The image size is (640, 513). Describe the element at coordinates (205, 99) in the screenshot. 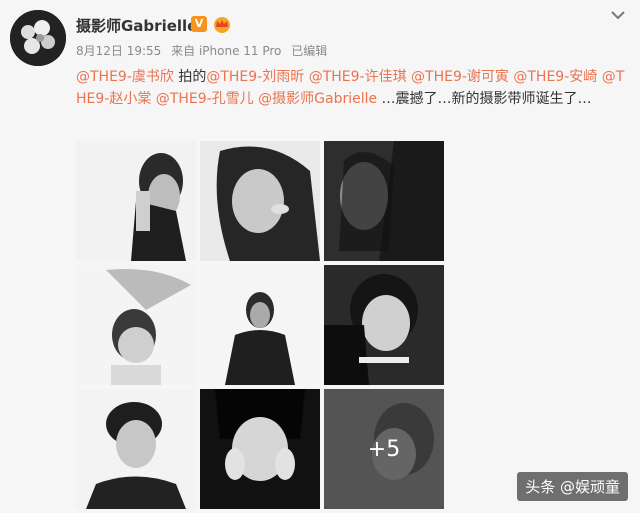

I see `mention-link: @THE9-孔雪儿` at that location.